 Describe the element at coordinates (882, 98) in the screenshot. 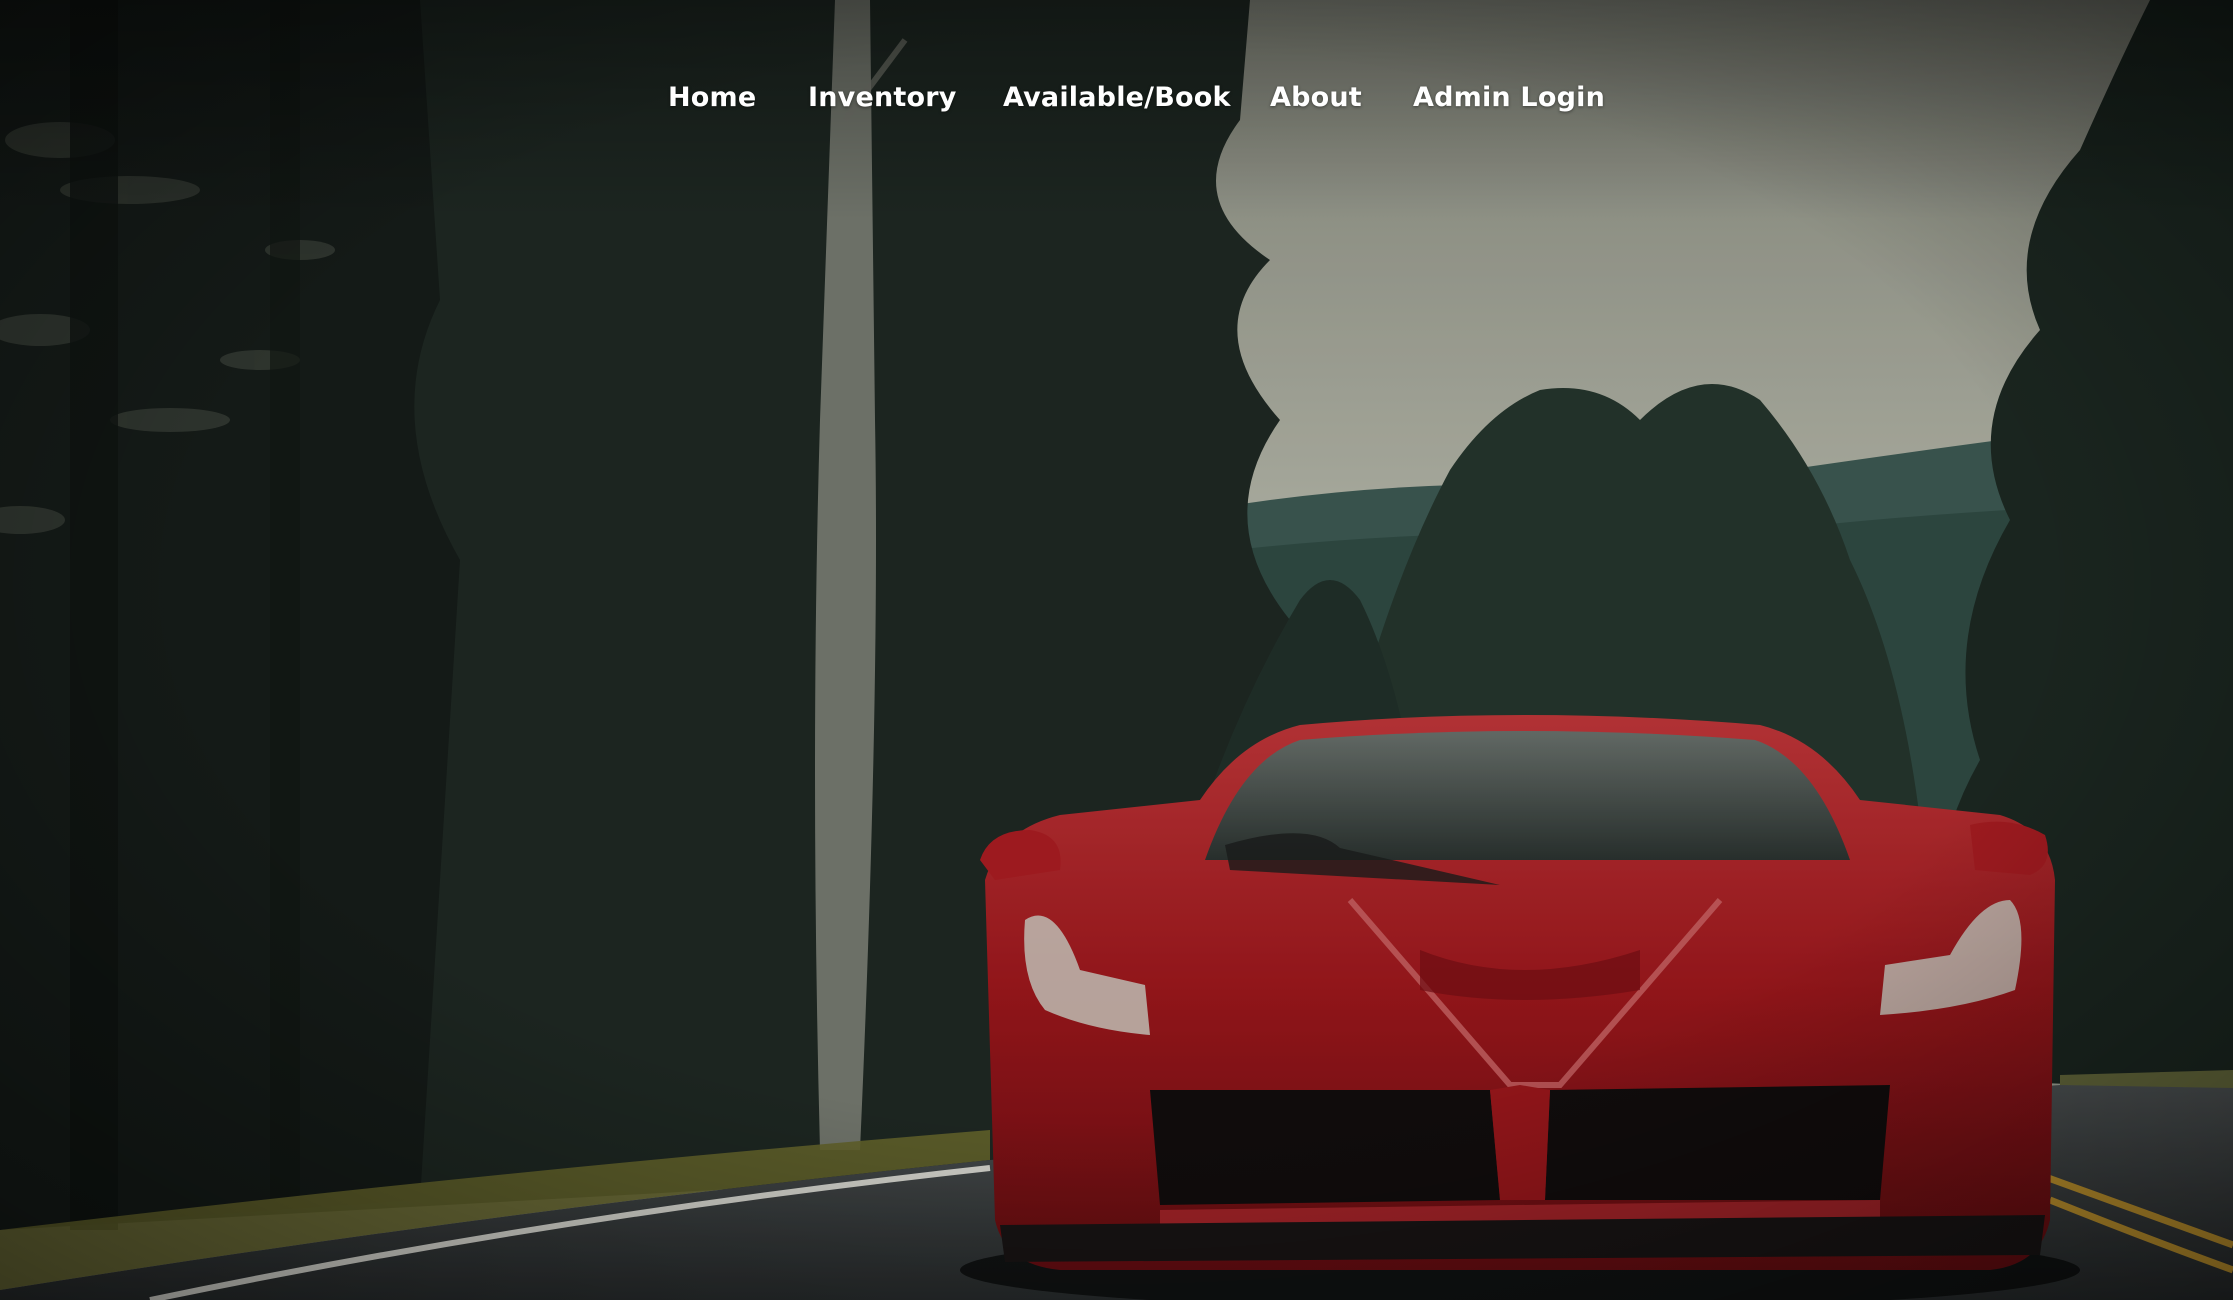

I see `nav-link-inventory: Inventory` at that location.